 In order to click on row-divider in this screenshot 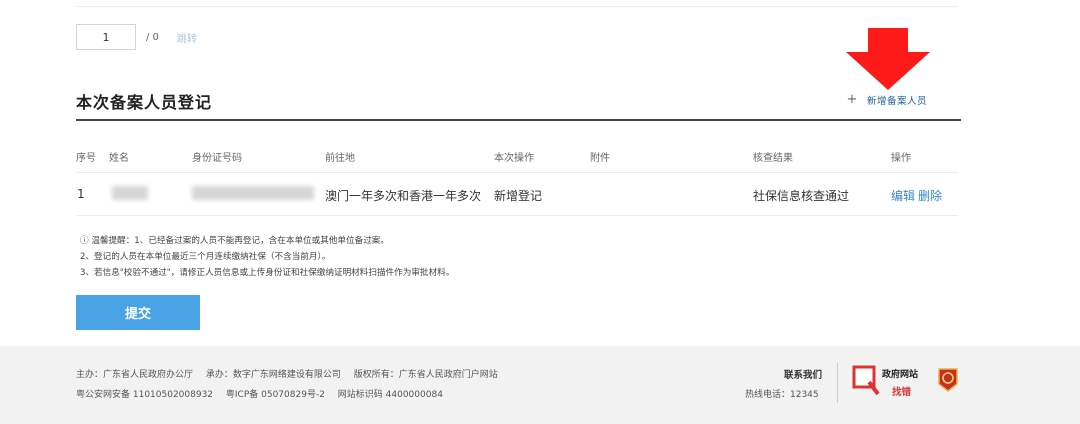, I will do `click(517, 215)`.